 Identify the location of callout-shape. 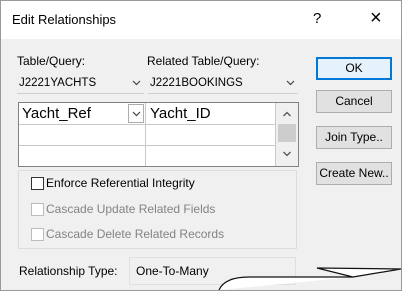
(309, 278).